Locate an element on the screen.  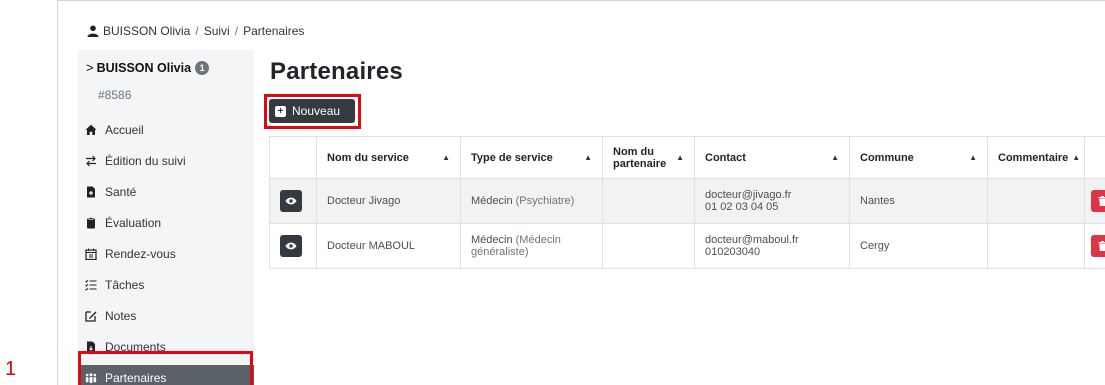
contact-email: docteur@maboul.fr is located at coordinates (772, 240).